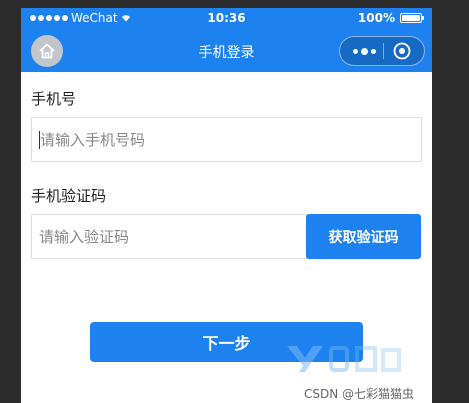  I want to click on phone-label: 手机号, so click(54, 99).